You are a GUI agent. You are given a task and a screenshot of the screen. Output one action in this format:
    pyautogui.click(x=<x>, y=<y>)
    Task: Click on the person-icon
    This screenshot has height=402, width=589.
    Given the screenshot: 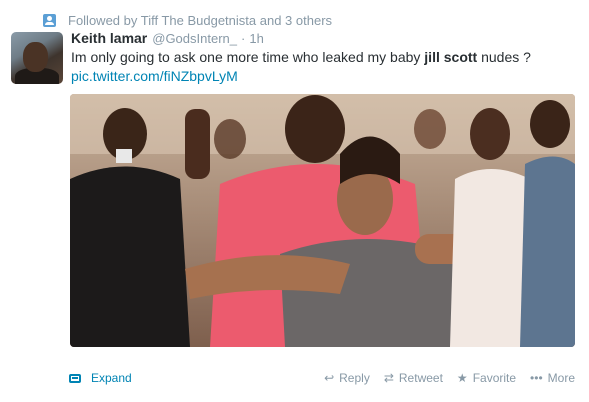 What is the action you would take?
    pyautogui.click(x=49, y=20)
    